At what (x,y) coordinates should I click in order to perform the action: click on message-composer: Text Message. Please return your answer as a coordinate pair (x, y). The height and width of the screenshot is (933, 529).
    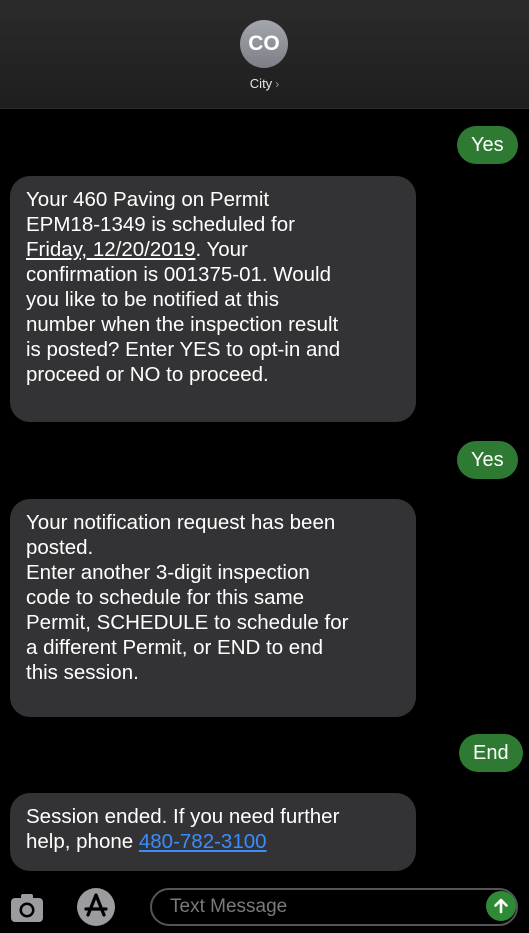
    Looking at the image, I should click on (264, 908).